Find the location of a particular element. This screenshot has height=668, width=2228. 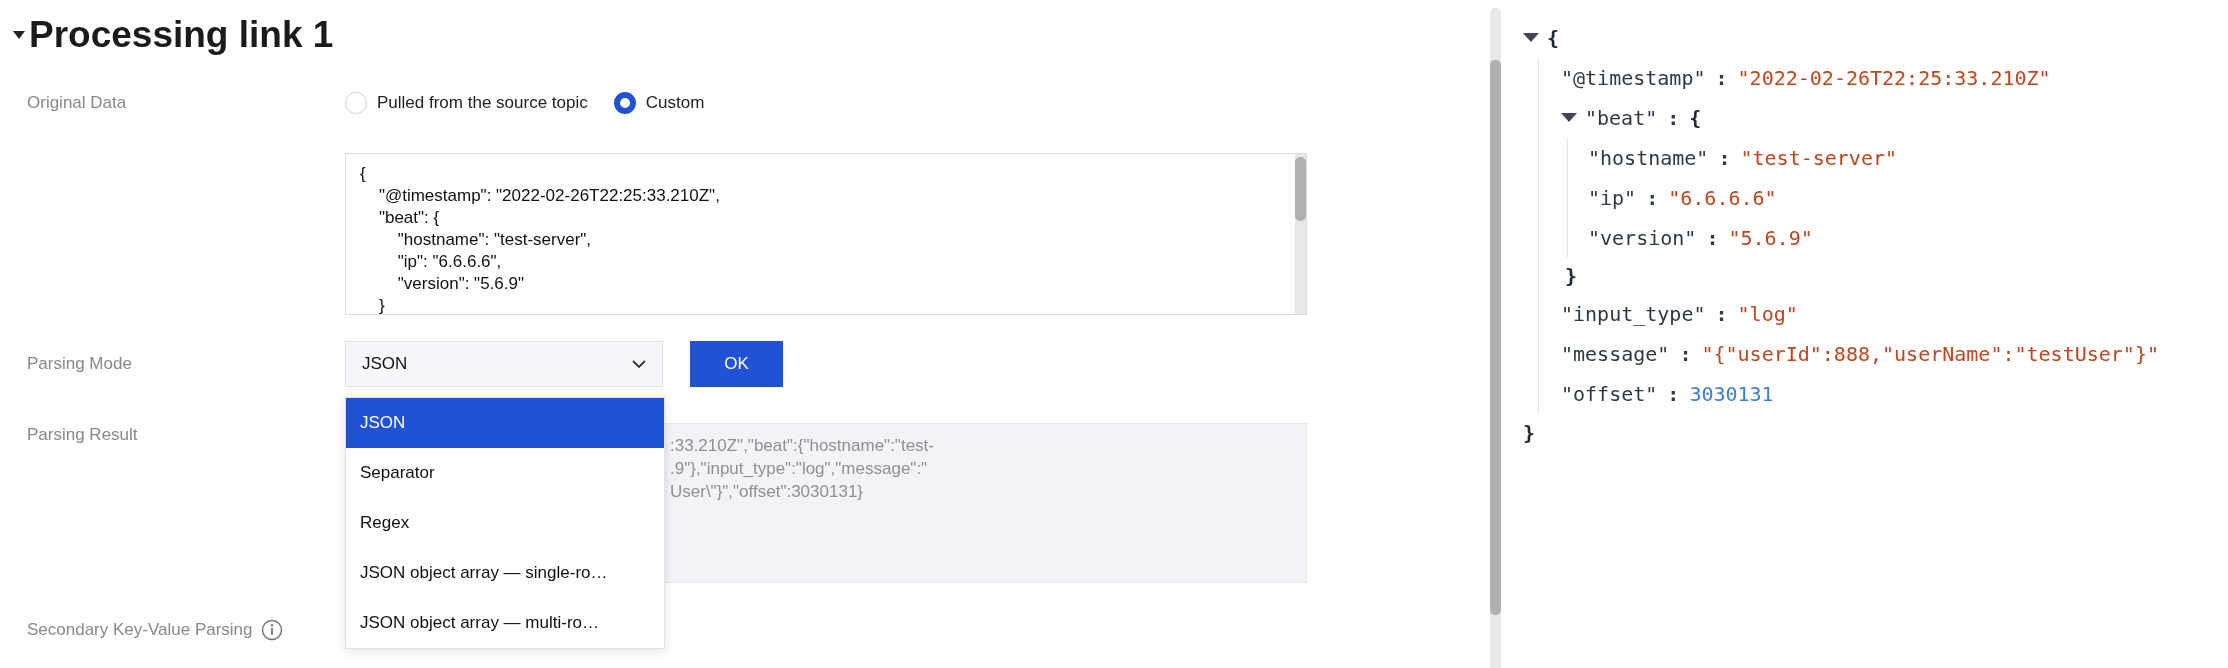

section-title: Processing link 1 is located at coordinates (181, 35).